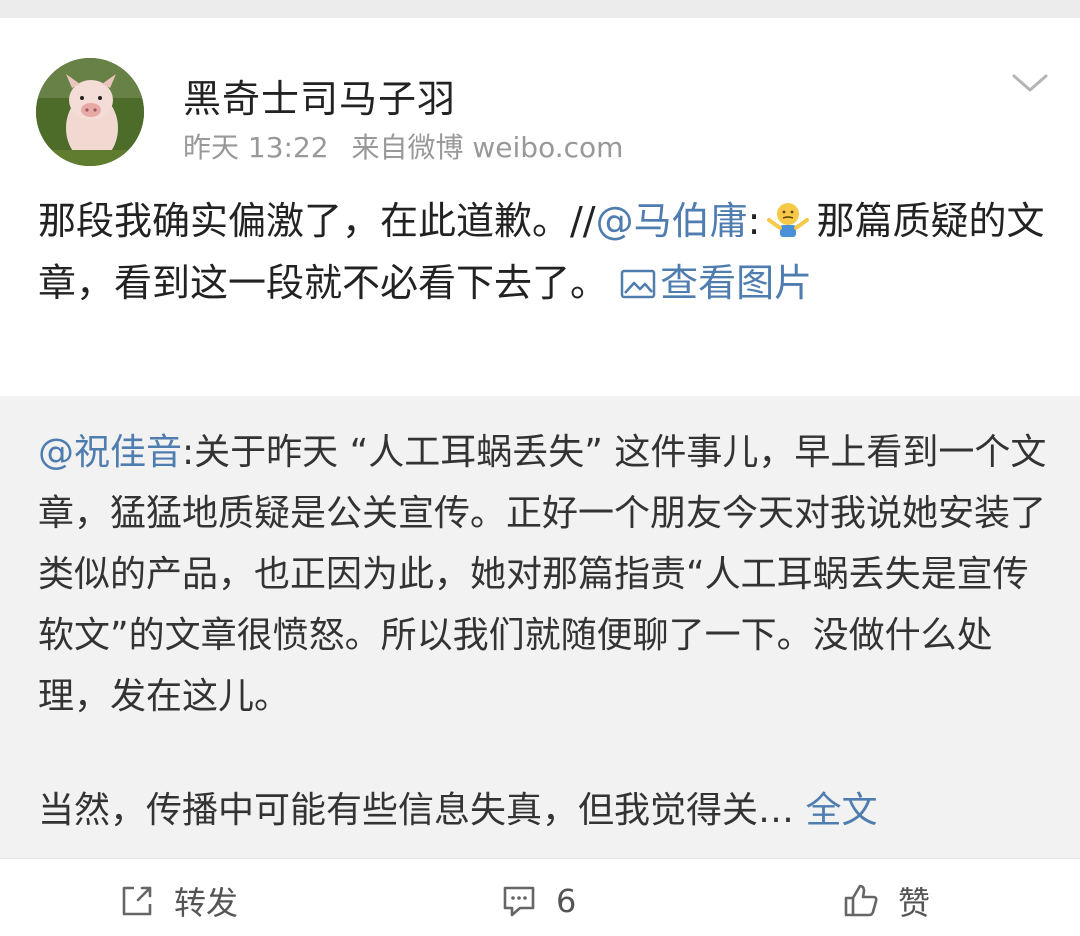 The width and height of the screenshot is (1080, 936). I want to click on post-source: 来自微博 weibo.com, so click(487, 147).